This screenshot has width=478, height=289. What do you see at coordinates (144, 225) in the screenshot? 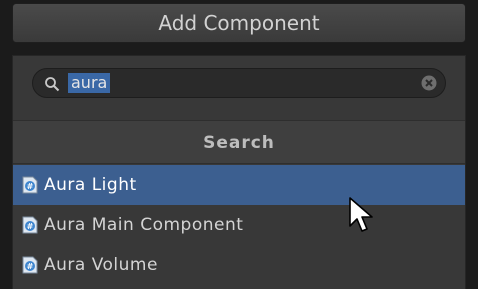
I see `list-item-label: Aura Main Component` at bounding box center [144, 225].